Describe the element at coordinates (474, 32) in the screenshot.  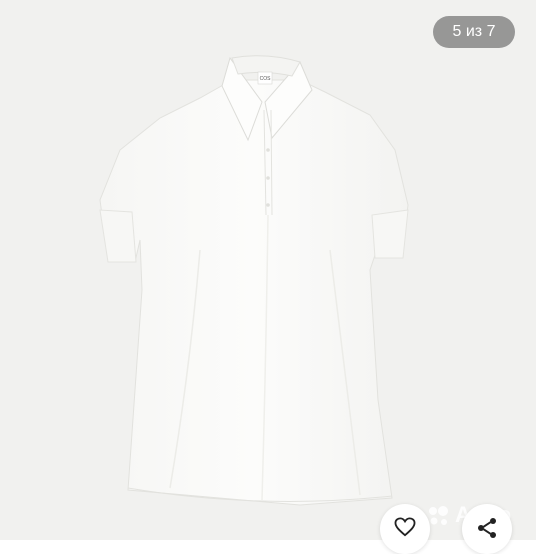
I see `image-counter: 5 из 7` at that location.